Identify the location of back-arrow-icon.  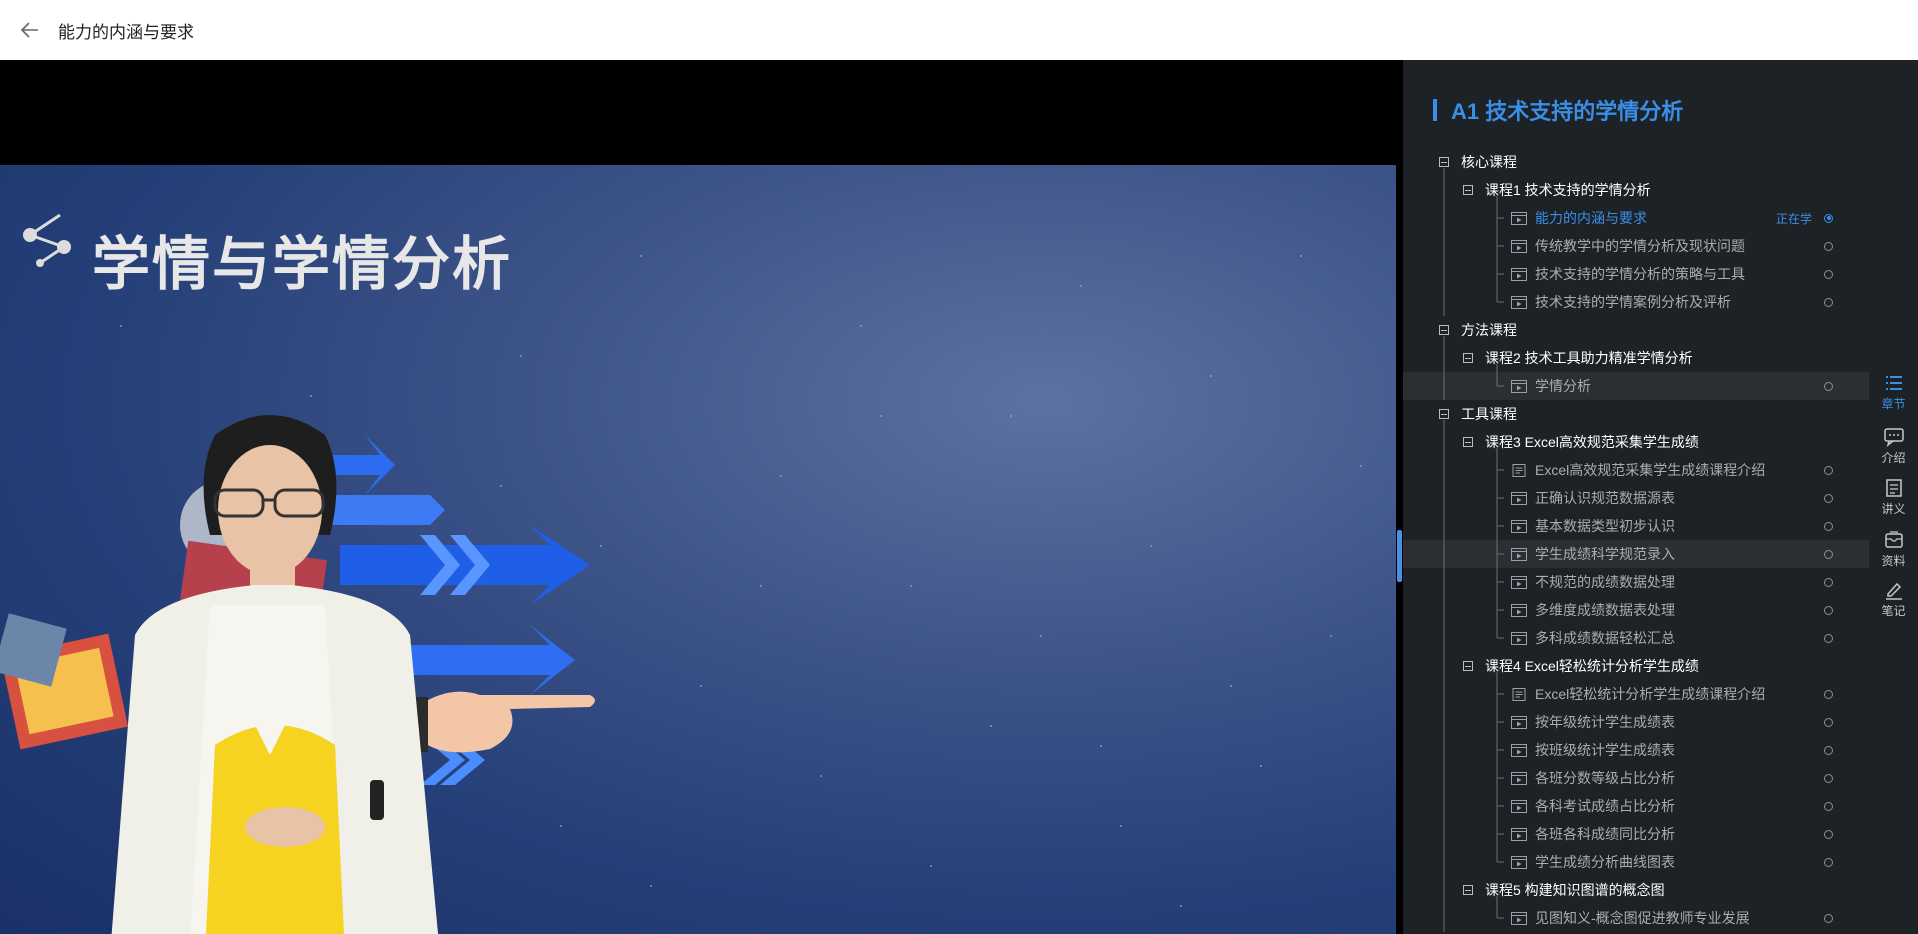
(30, 30).